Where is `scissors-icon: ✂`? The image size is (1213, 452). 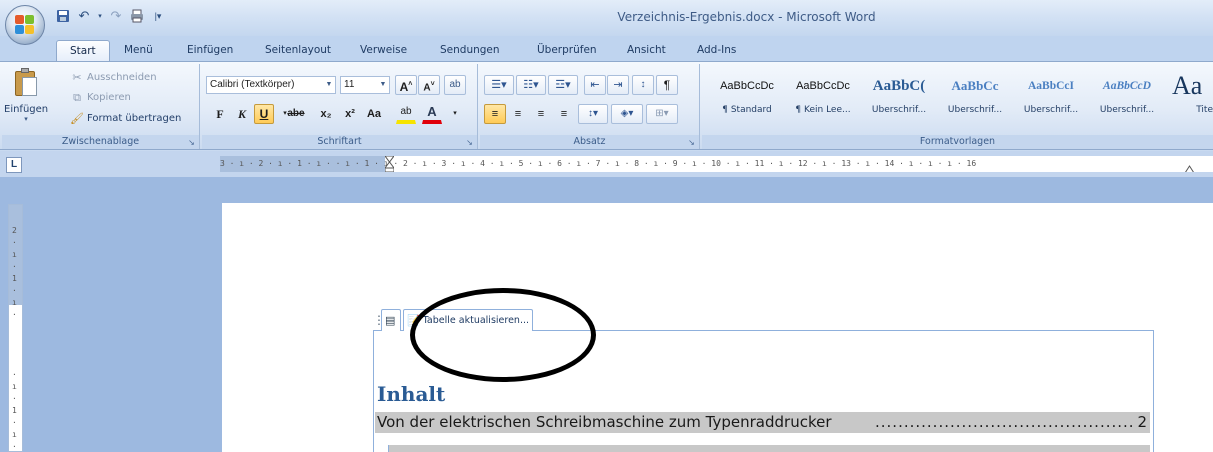 scissors-icon: ✂ is located at coordinates (77, 77).